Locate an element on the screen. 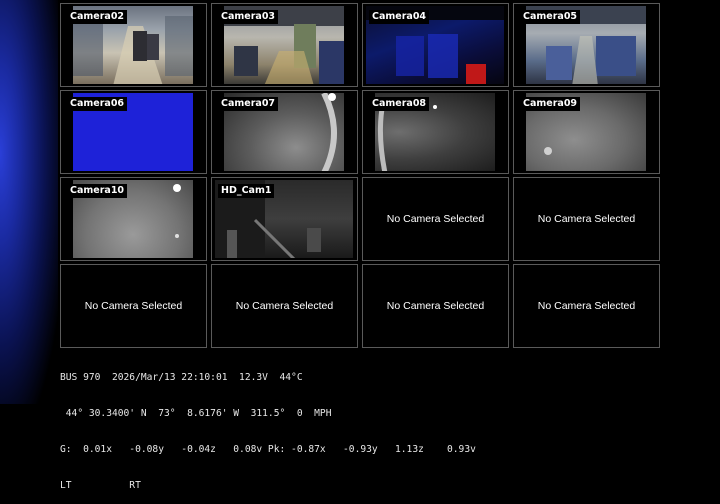 This screenshot has width=720, height=504. camera-tile-camera04: Camera04 is located at coordinates (435, 45).